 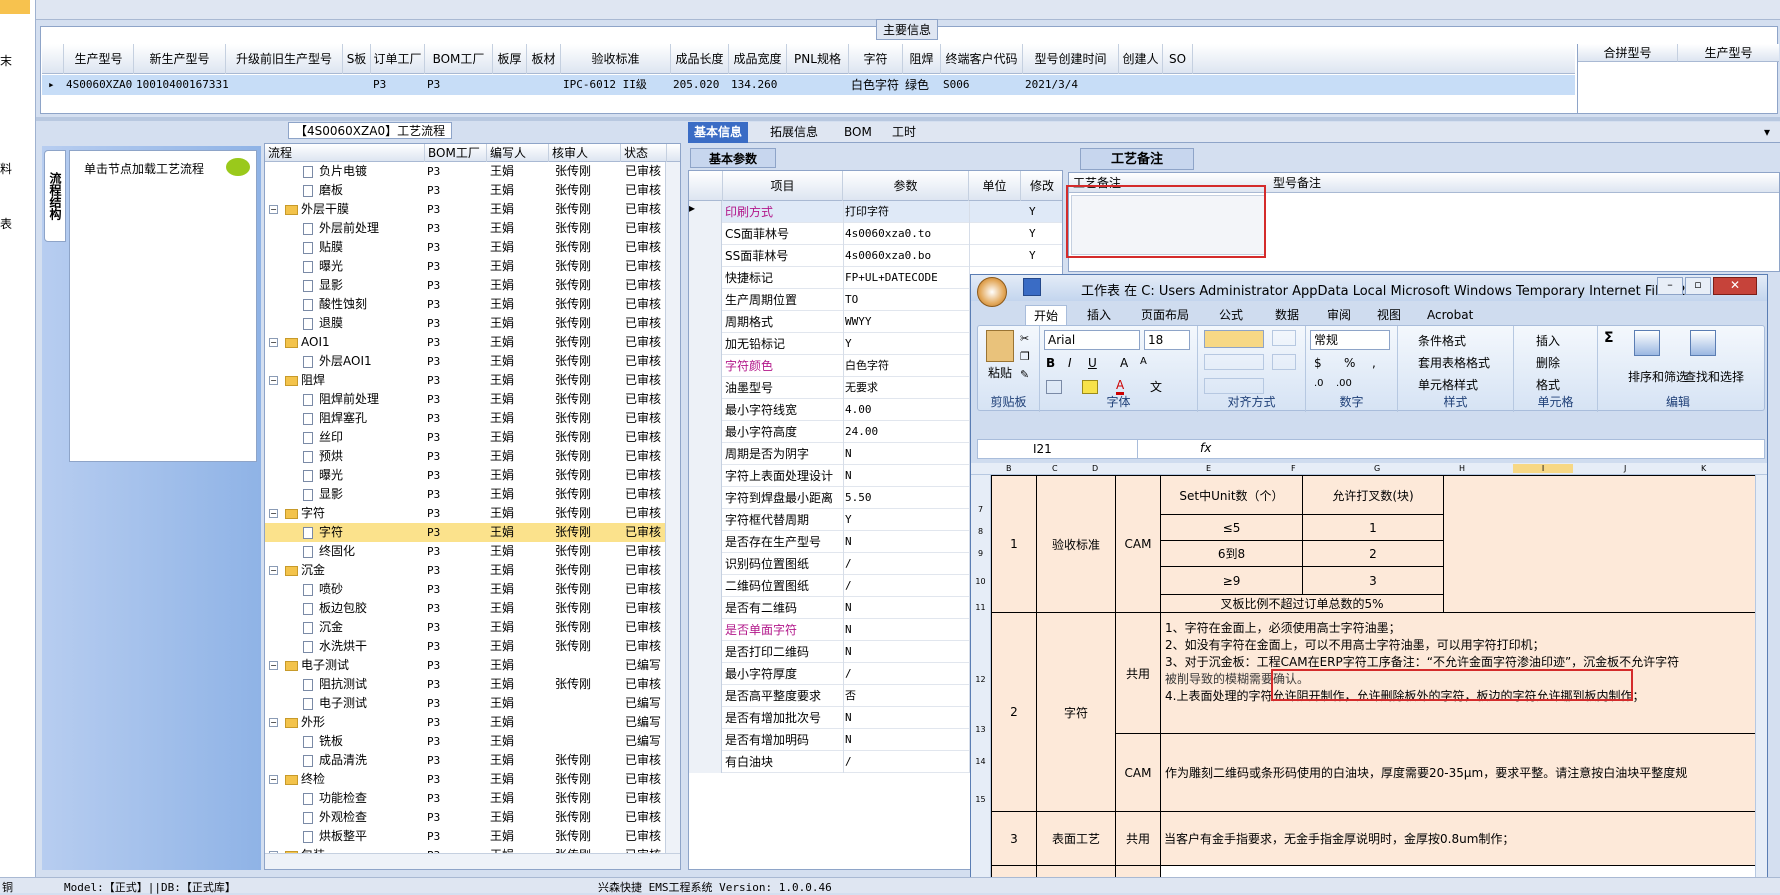 What do you see at coordinates (1647, 343) in the screenshot?
I see `sort-filter-icon` at bounding box center [1647, 343].